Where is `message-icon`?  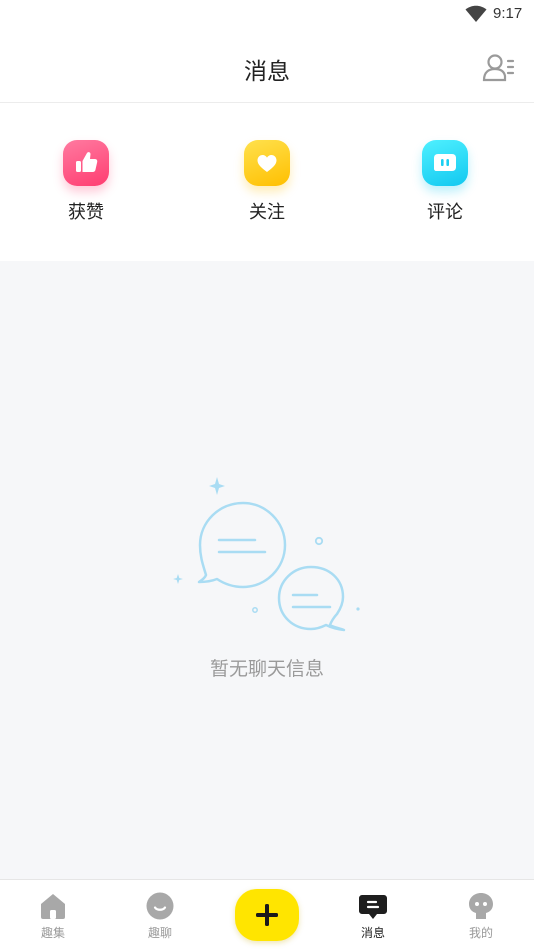 message-icon is located at coordinates (373, 906).